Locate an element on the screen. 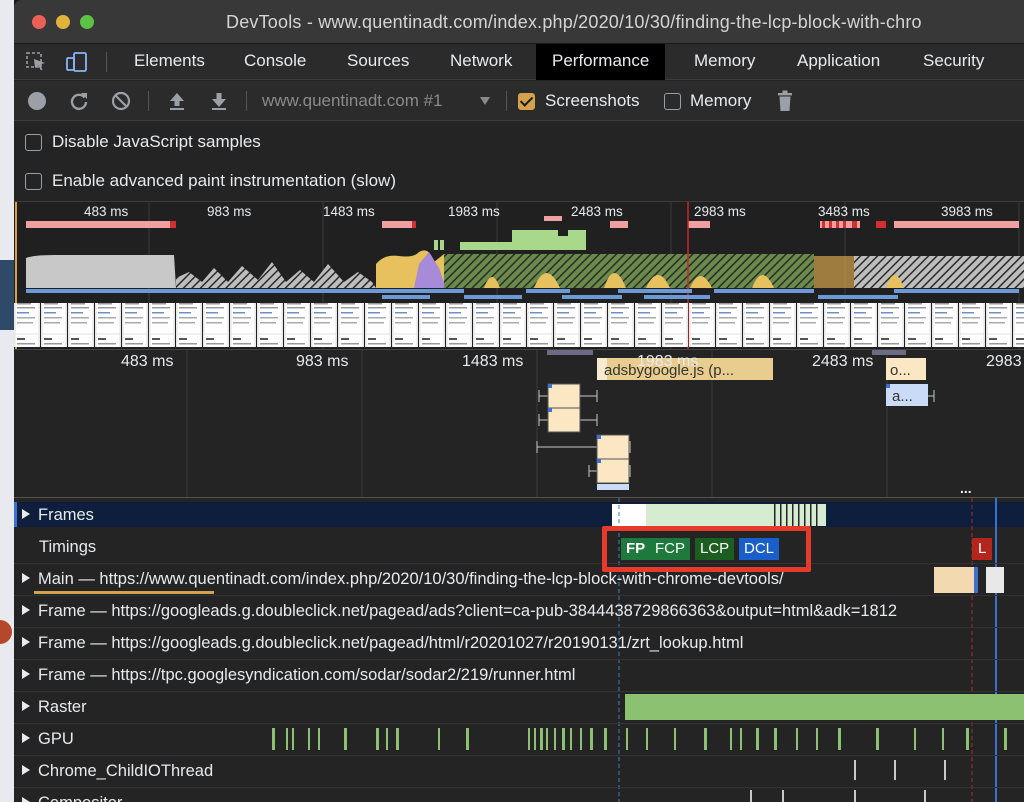  trash-icon is located at coordinates (785, 101).